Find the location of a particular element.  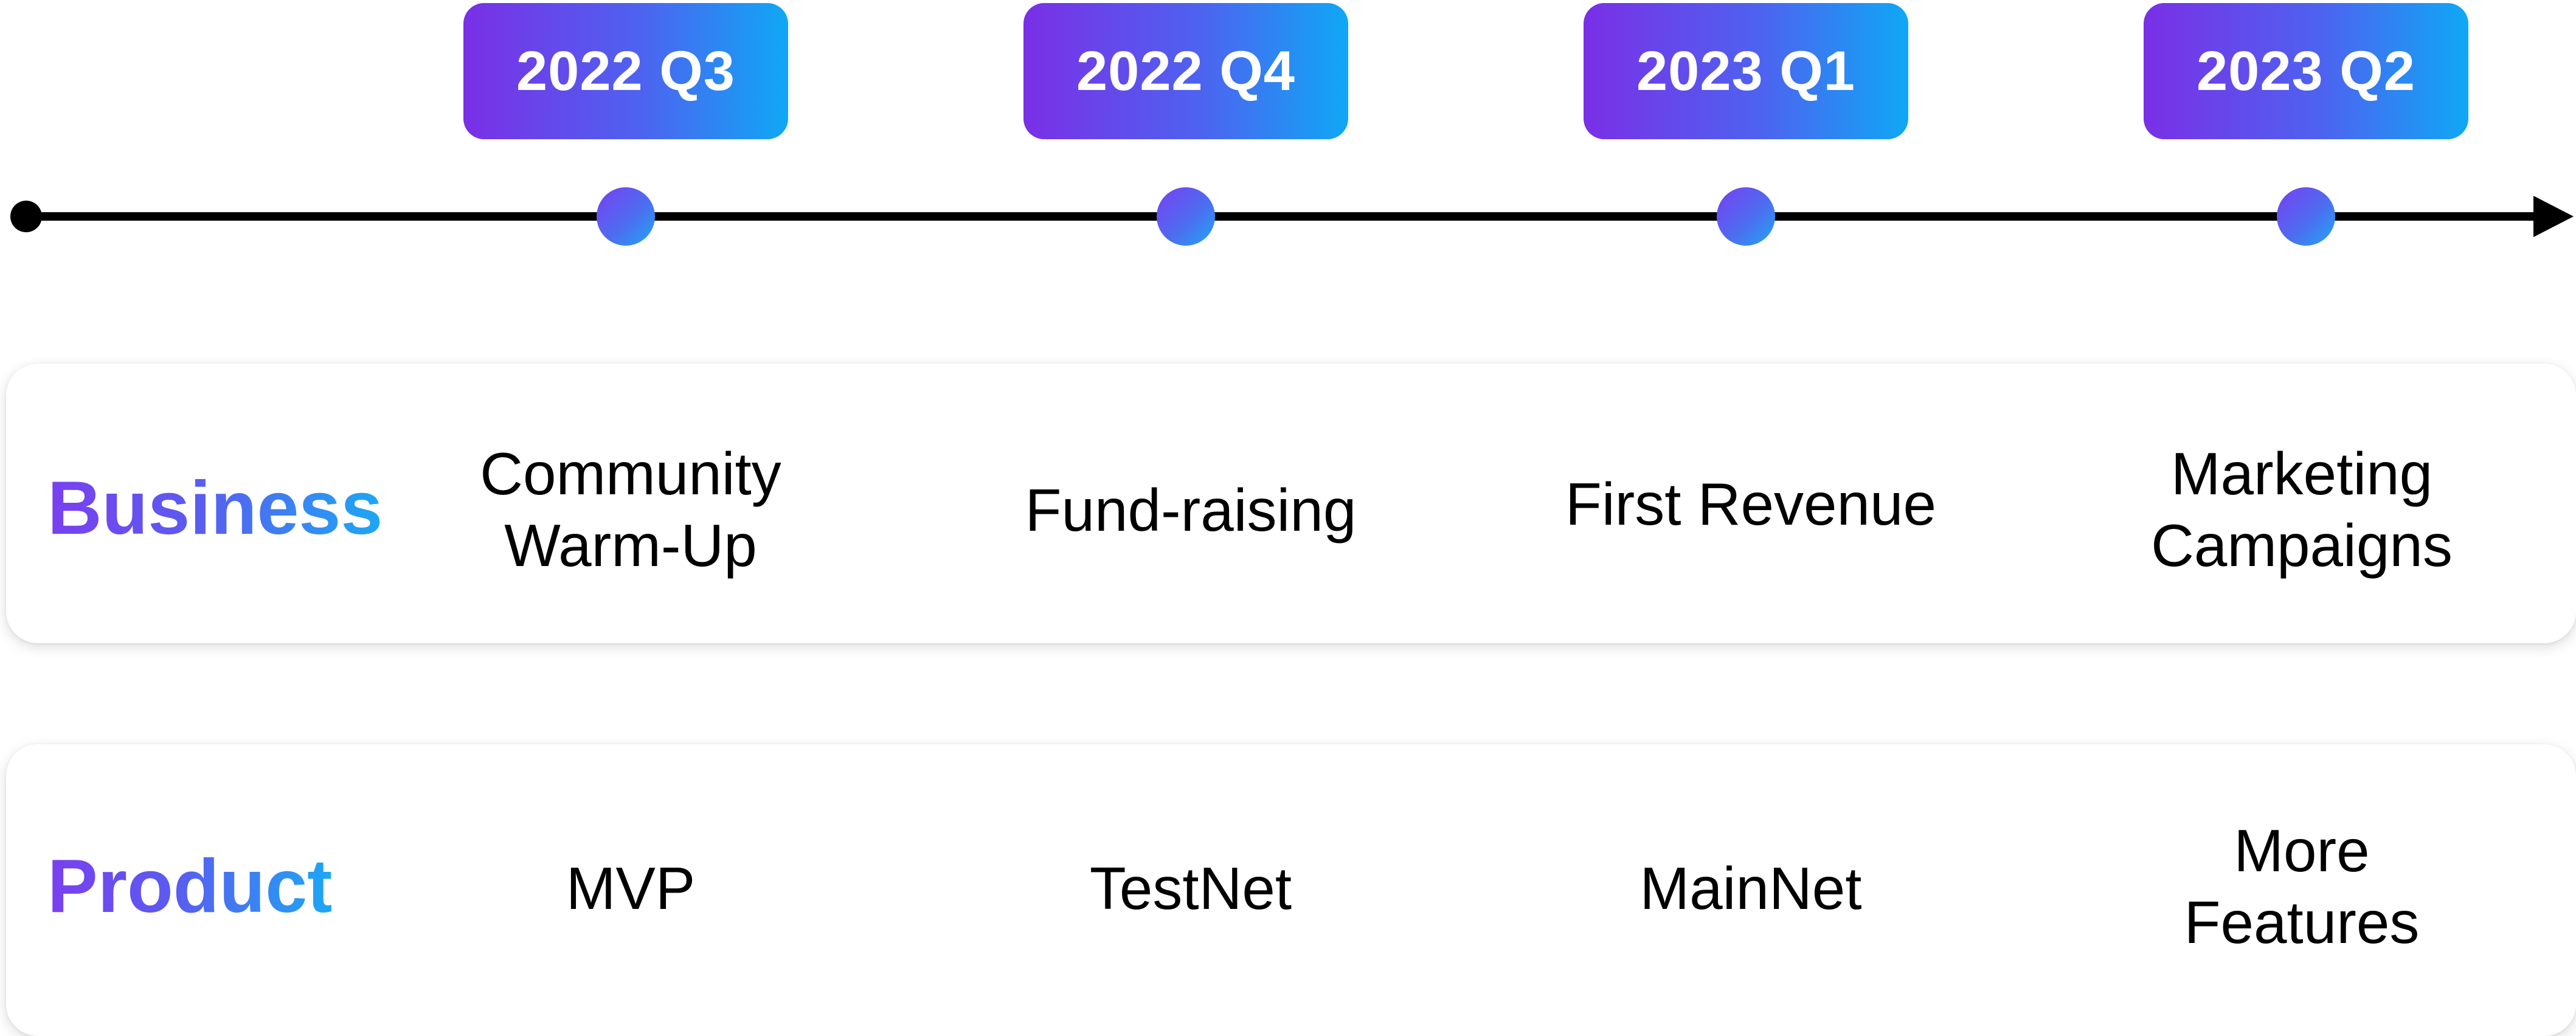

business-cell-2022-q3: Community Warm-Up is located at coordinates (630, 510).